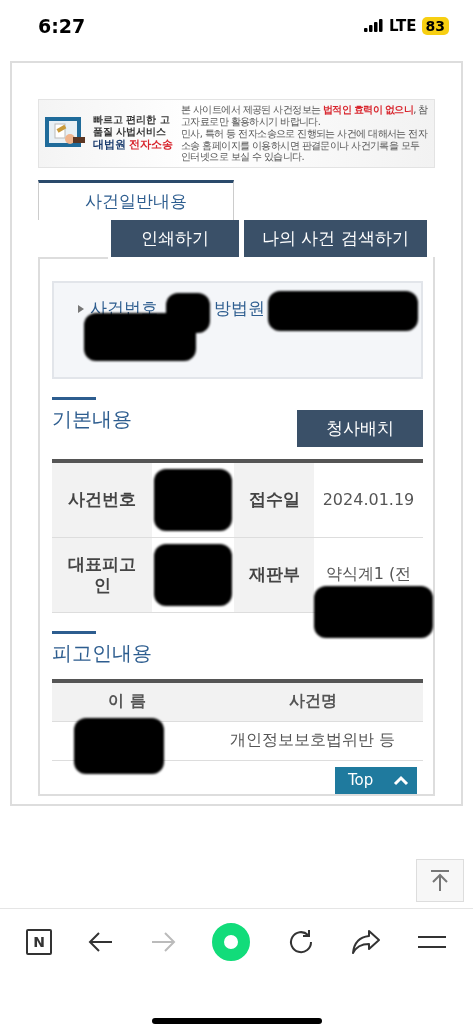  I want to click on network-label: LTE, so click(402, 25).